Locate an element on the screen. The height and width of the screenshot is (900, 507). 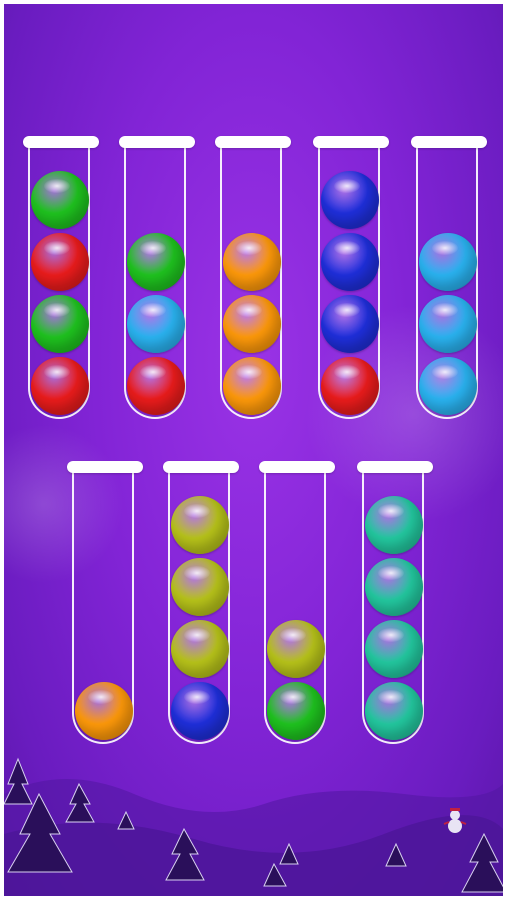
snowman-icon is located at coordinates (455, 820).